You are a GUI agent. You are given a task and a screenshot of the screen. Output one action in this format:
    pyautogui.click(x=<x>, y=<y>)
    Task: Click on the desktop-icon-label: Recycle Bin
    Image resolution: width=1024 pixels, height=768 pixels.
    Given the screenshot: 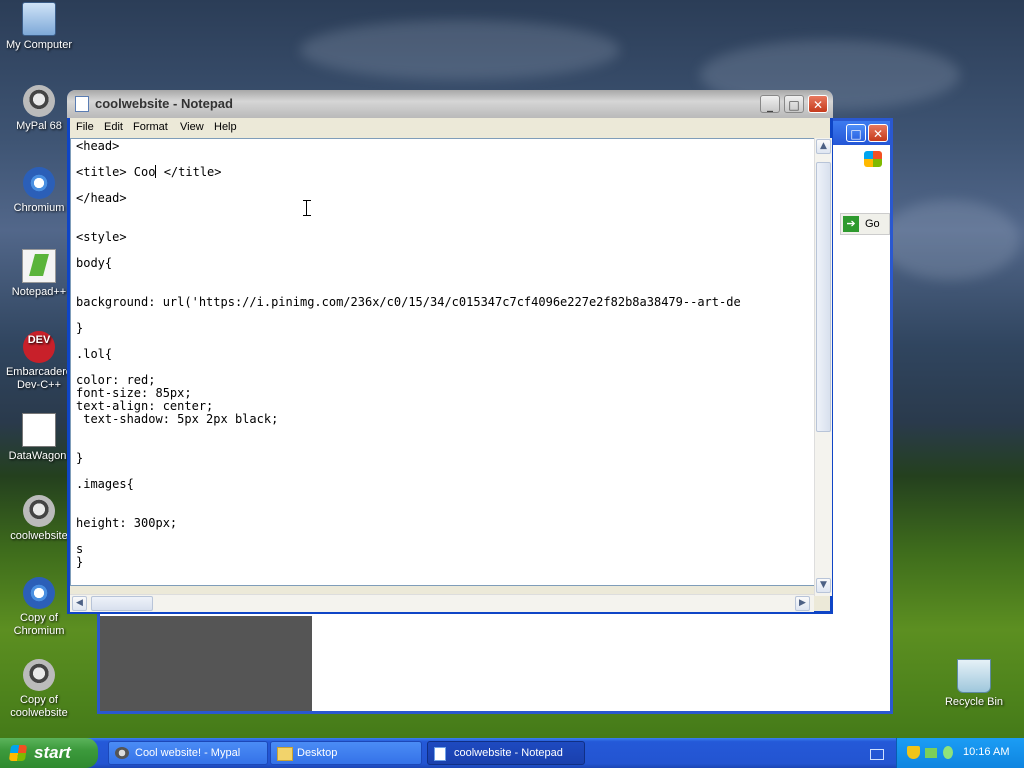 What is the action you would take?
    pyautogui.click(x=974, y=702)
    